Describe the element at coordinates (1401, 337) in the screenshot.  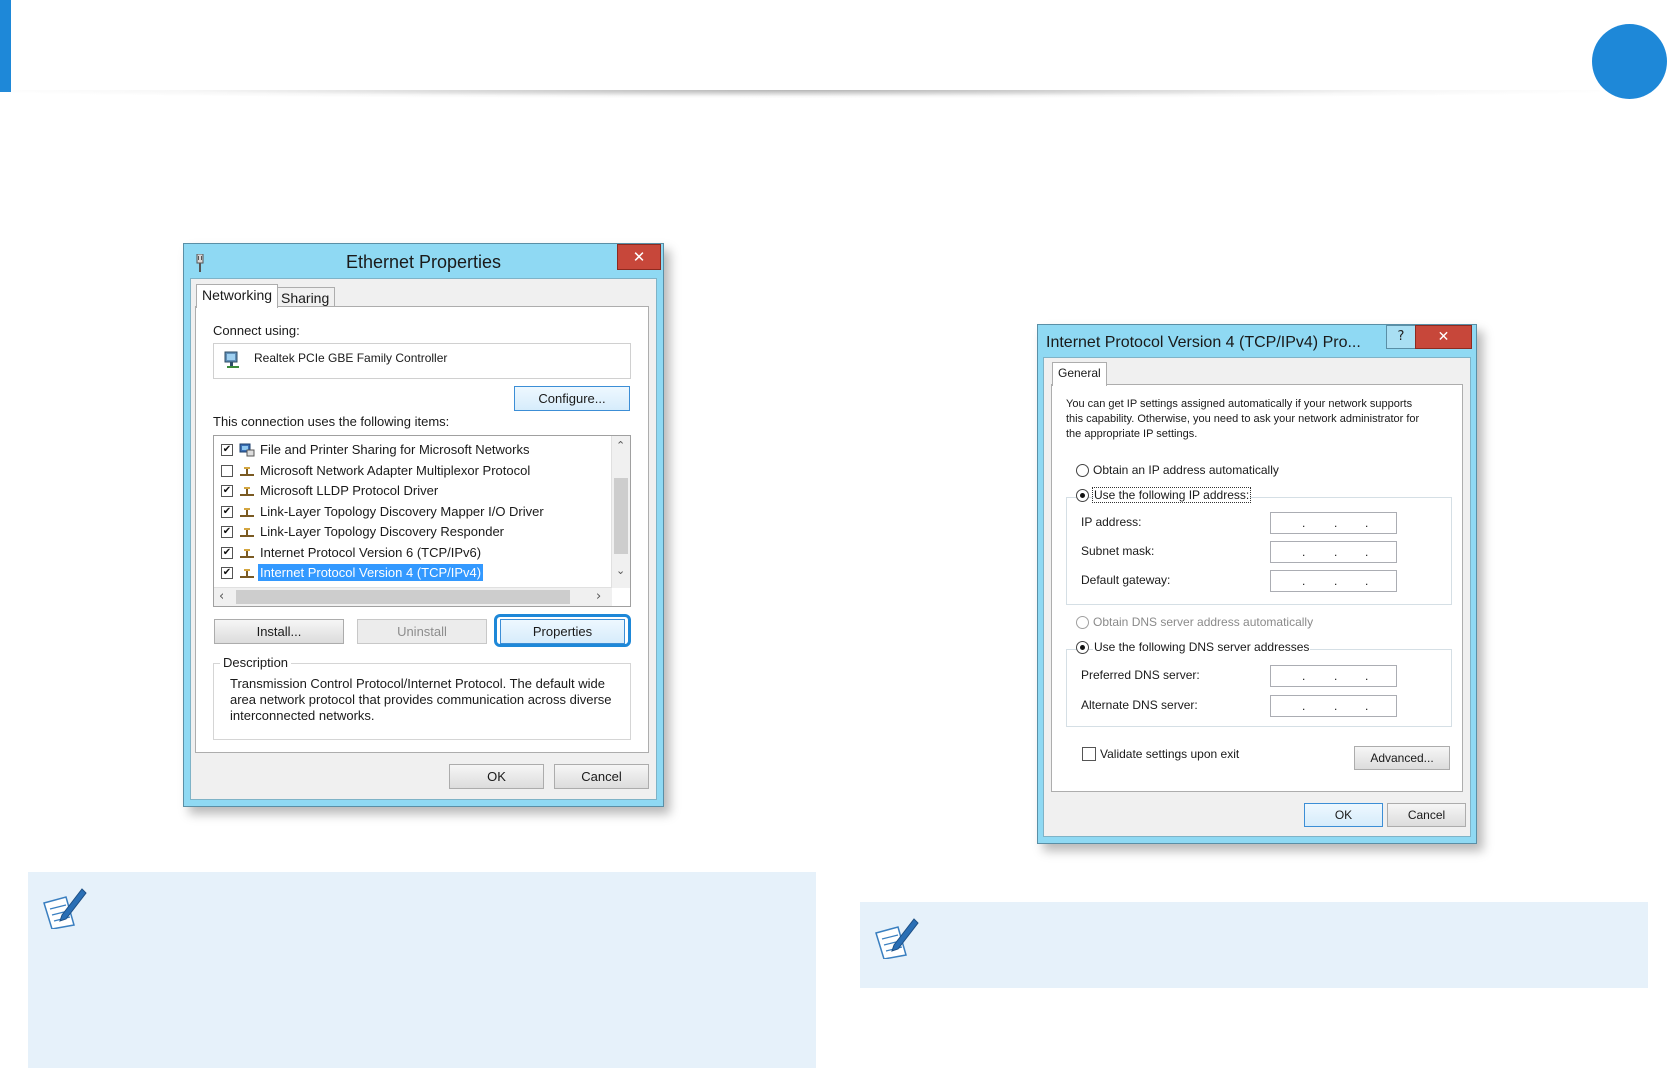
I see `help-button: ?` at that location.